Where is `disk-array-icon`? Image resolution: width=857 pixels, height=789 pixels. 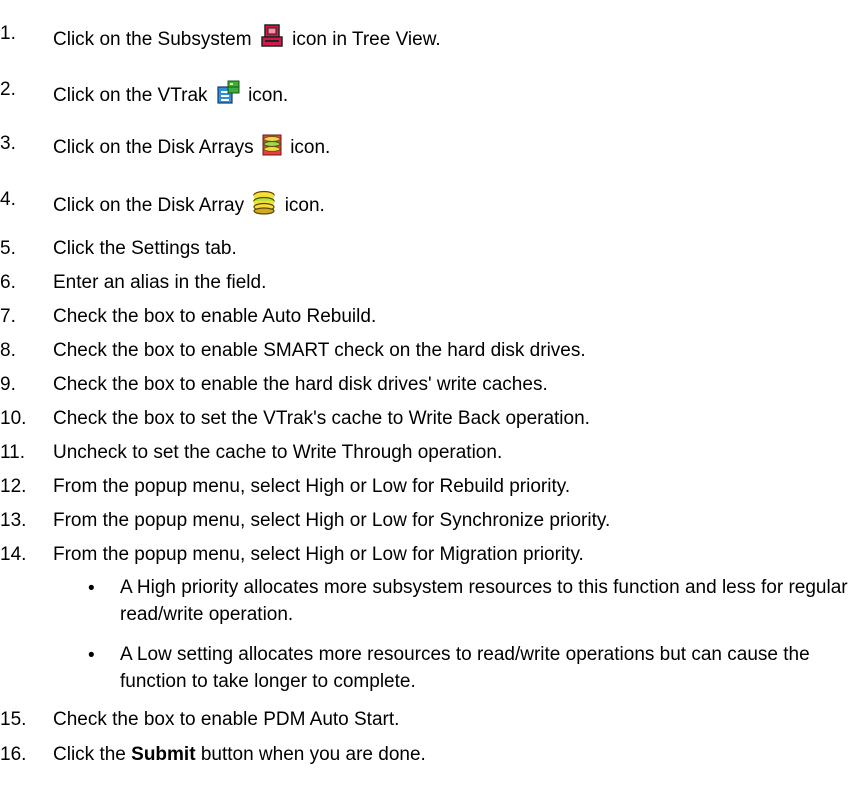 disk-array-icon is located at coordinates (264, 205).